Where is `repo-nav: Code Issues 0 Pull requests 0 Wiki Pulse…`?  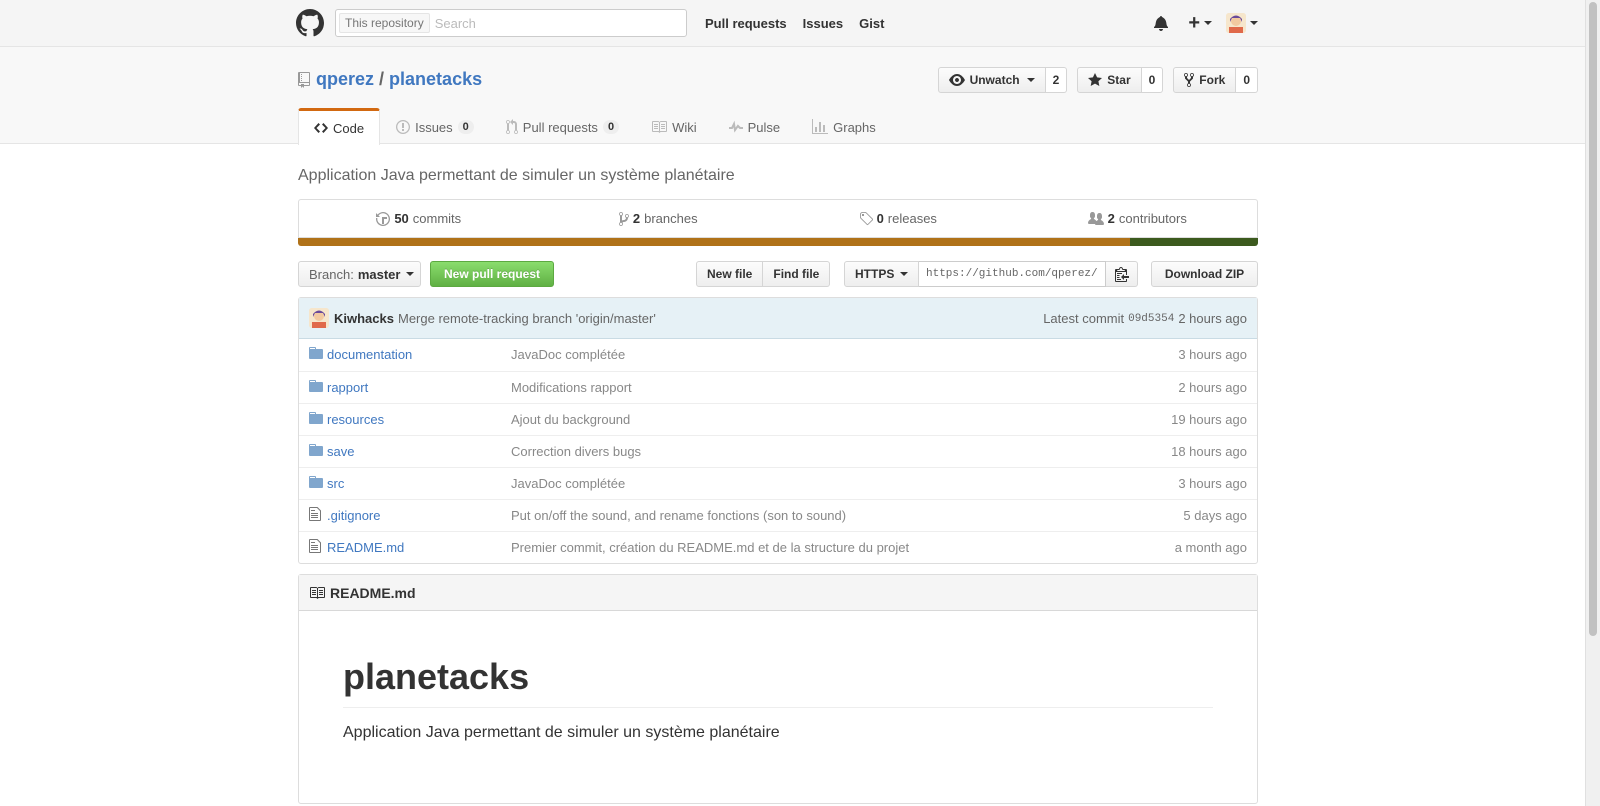 repo-nav: Code Issues 0 Pull requests 0 Wiki Pulse… is located at coordinates (595, 126).